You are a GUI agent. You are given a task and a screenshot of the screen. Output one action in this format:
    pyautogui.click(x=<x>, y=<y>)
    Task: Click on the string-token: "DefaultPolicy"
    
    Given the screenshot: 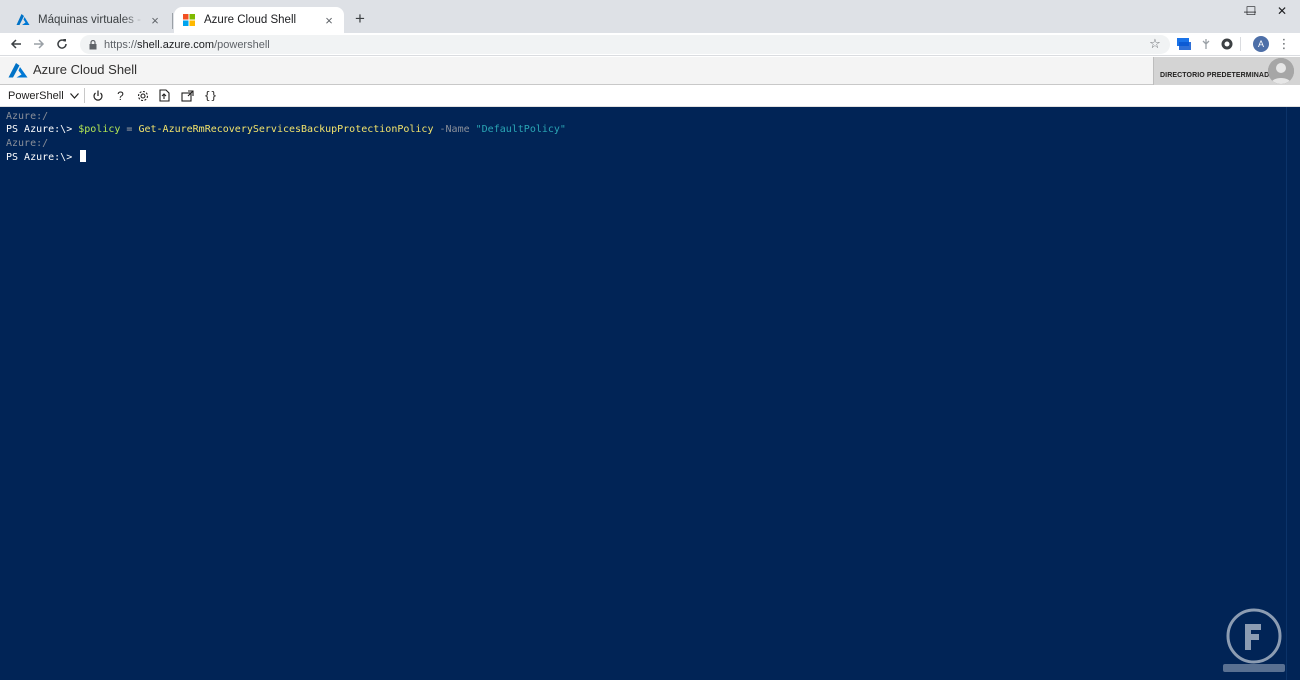 What is the action you would take?
    pyautogui.click(x=520, y=130)
    